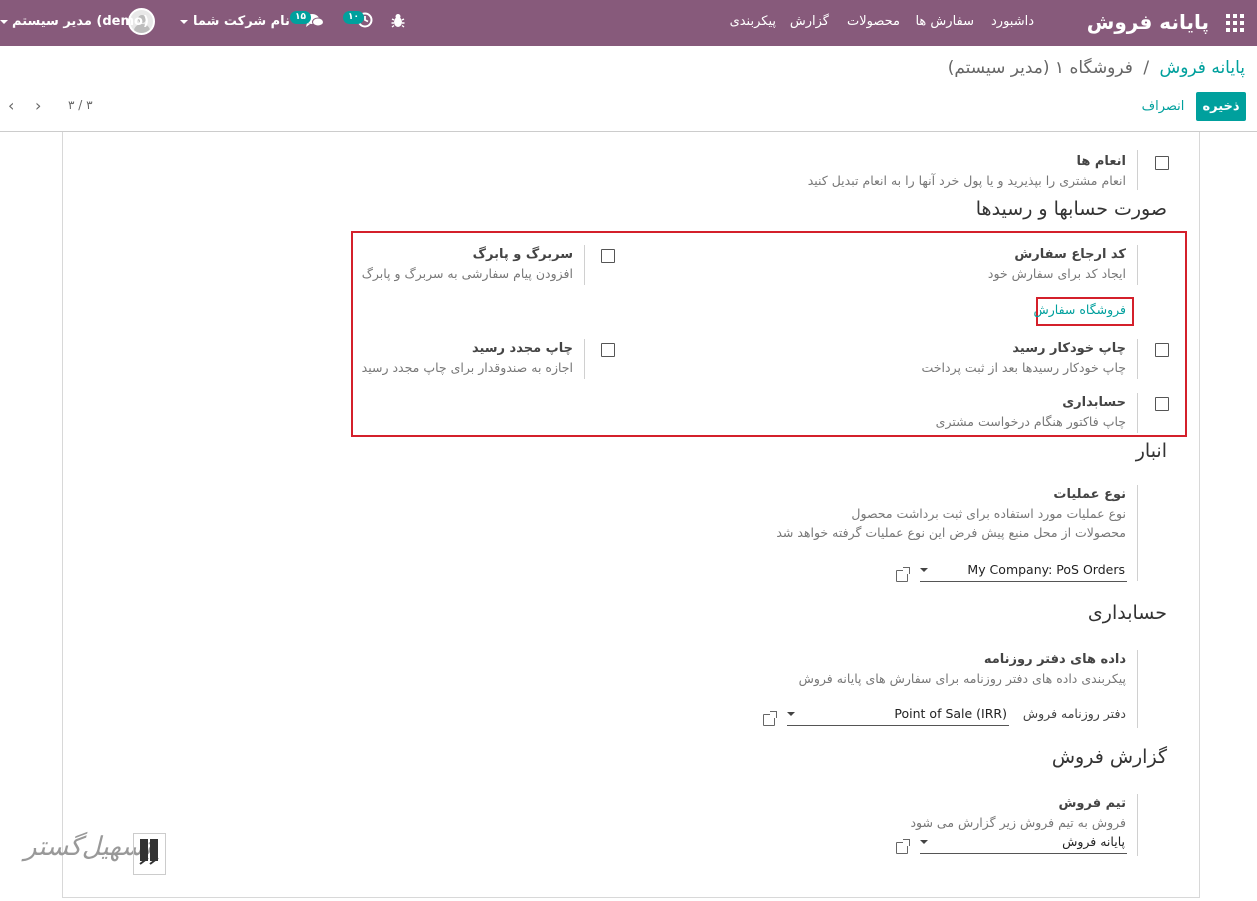 The image size is (1257, 901). Describe the element at coordinates (1023, 367) in the screenshot. I see `auto-print-description: چاپ خودکار رسیدها بعد از ثبت پرداخت` at that location.